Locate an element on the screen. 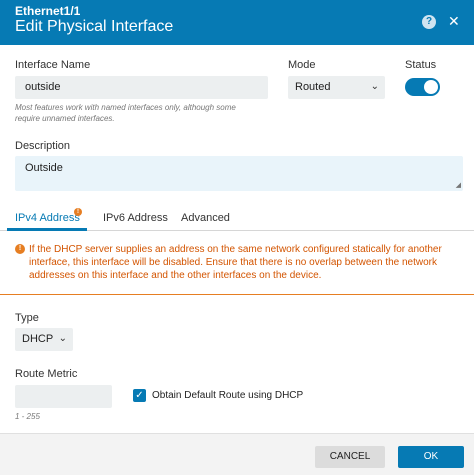 Image resolution: width=474 pixels, height=475 pixels. type-select: DHCP ⌄ is located at coordinates (44, 339).